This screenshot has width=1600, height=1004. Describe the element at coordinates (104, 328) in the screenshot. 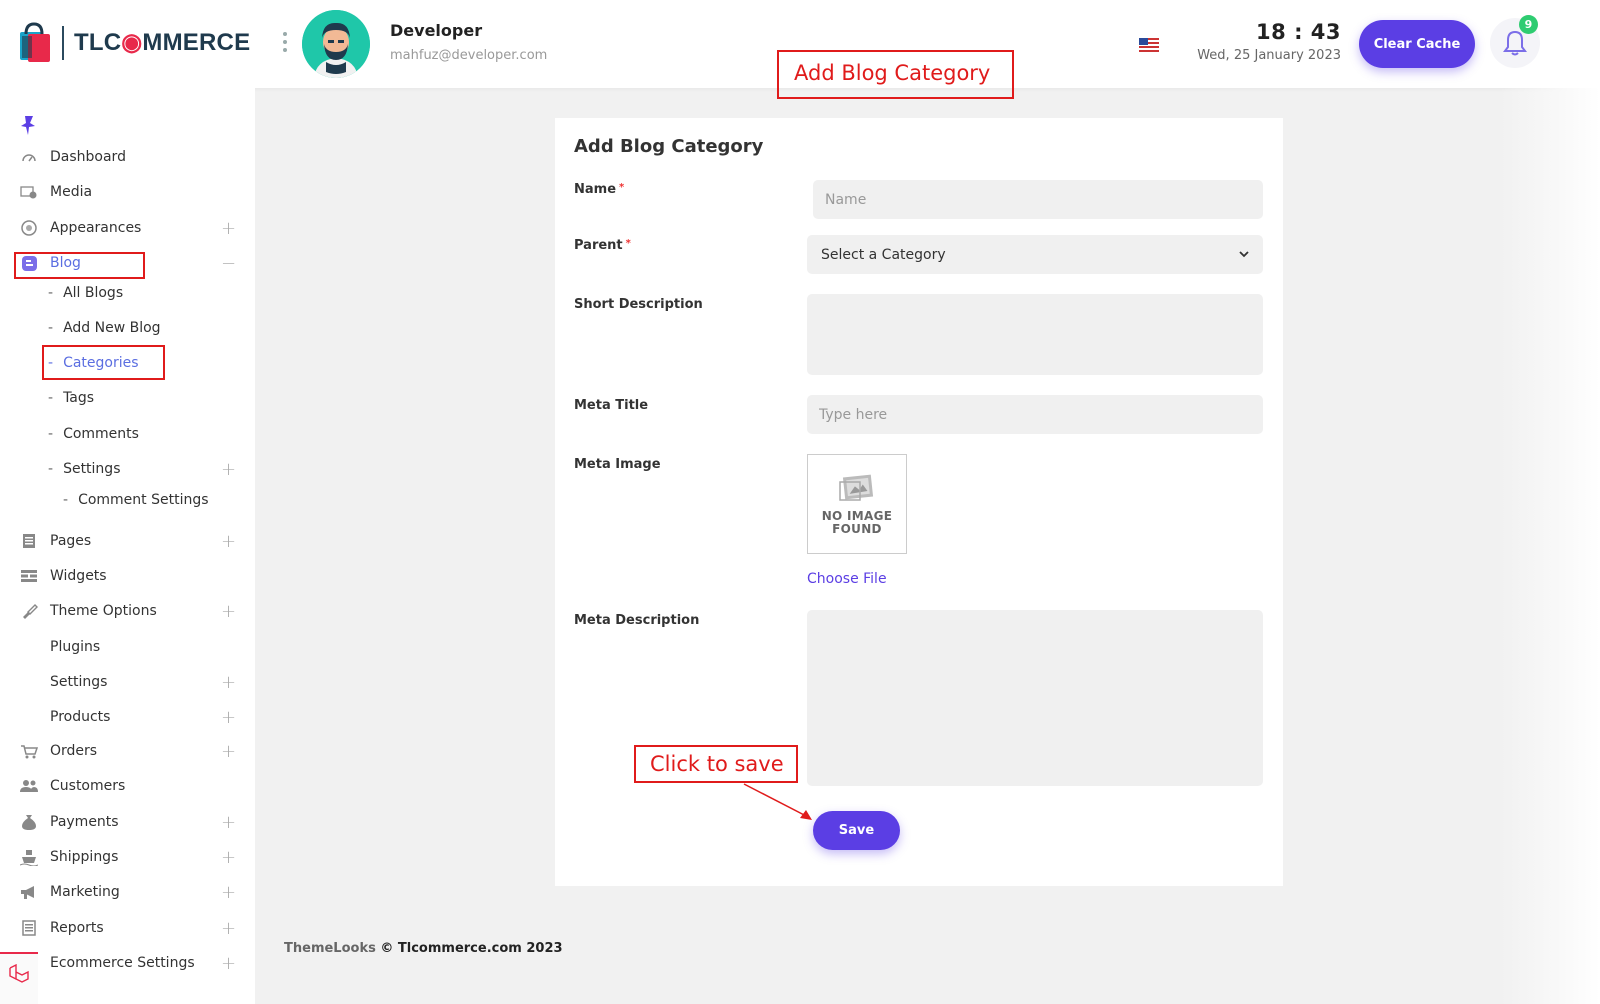

I see `sidebar-subitem-add-new-blog: - Add New Blog` at that location.